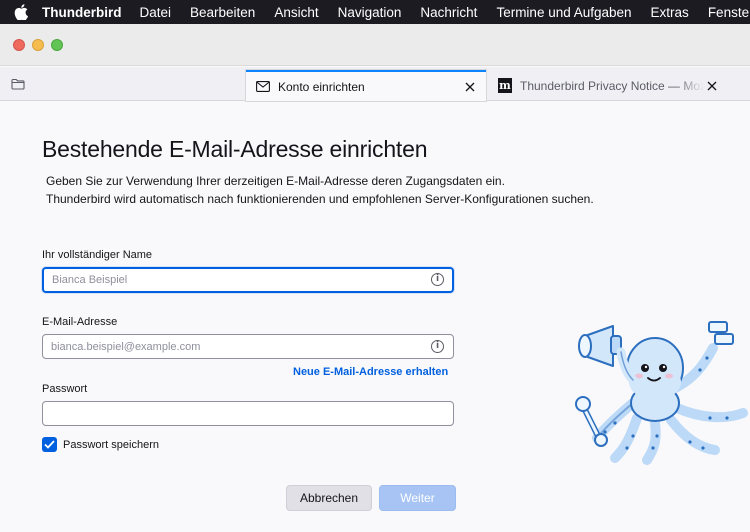 This screenshot has height=532, width=750. I want to click on tab-label: Thunderbird Privacy Notice — Mozilla, so click(612, 85).